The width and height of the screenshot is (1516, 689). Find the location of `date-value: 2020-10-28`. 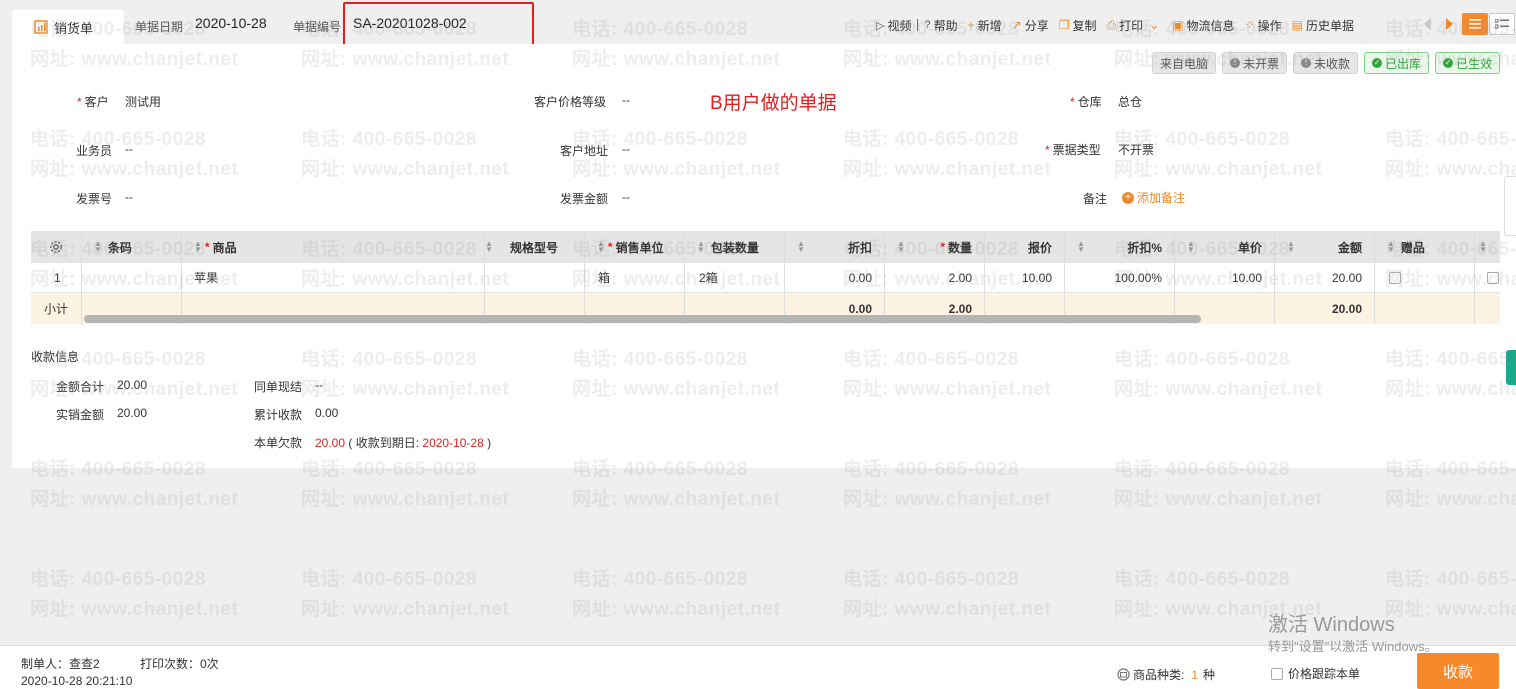

date-value: 2020-10-28 is located at coordinates (231, 23).